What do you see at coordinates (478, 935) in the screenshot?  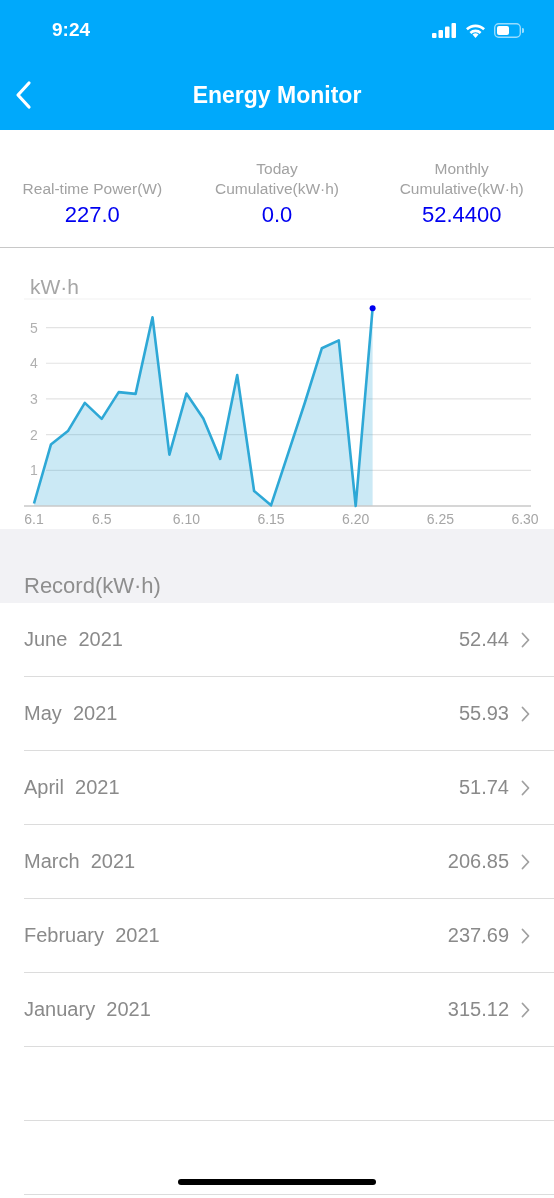 I see `record-value: 237.69` at bounding box center [478, 935].